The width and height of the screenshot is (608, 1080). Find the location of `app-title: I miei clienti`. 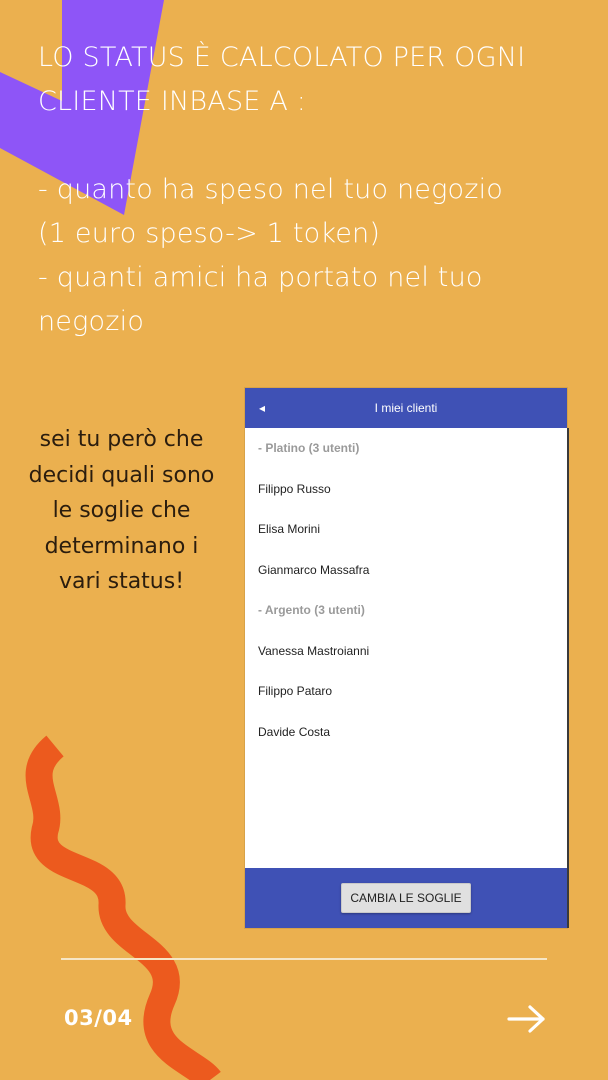

app-title: I miei clienti is located at coordinates (406, 408).